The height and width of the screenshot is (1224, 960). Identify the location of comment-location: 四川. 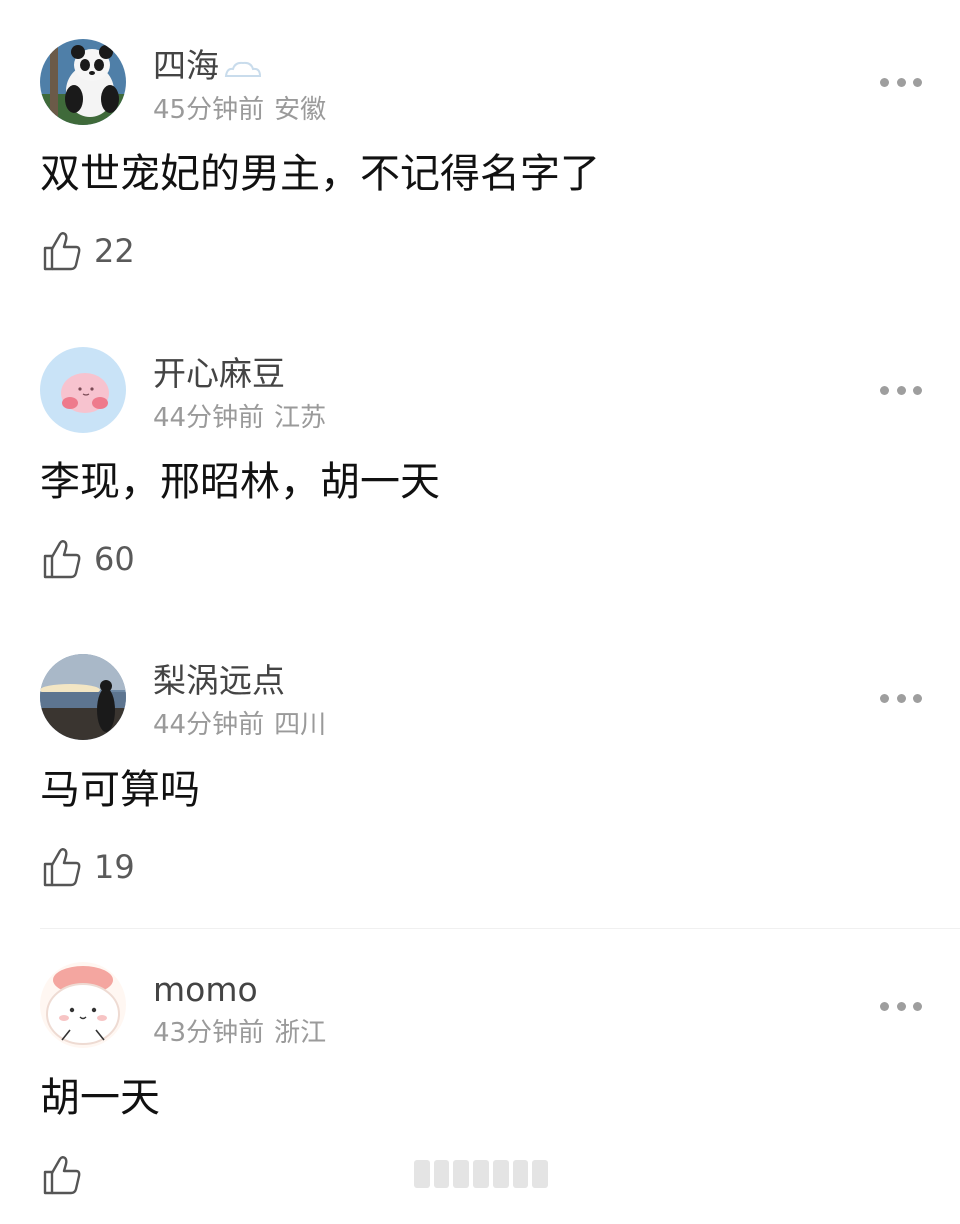
(300, 725).